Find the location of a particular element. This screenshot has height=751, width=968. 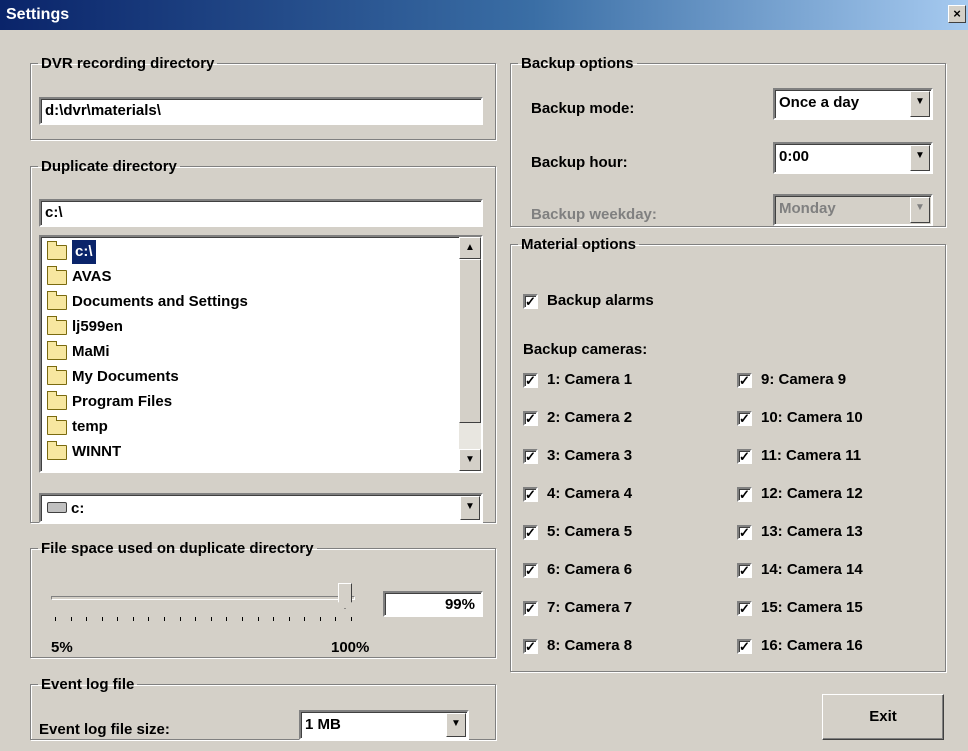

backup-alarms-label: Backup alarms is located at coordinates (600, 300).